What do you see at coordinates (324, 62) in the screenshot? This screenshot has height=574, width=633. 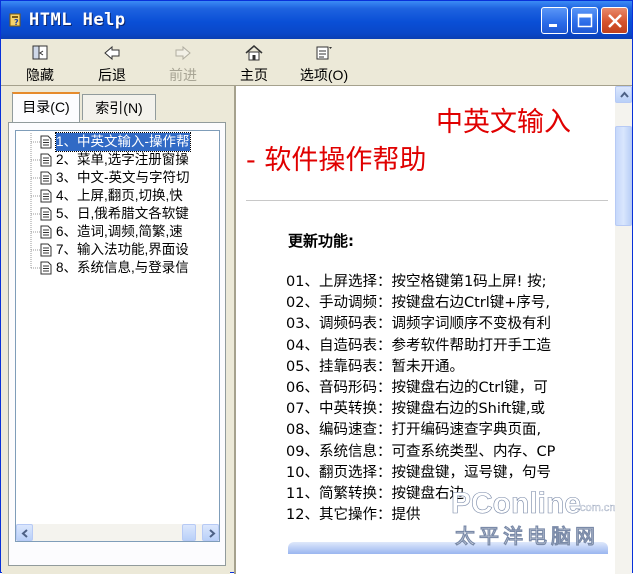 I see `options-button: 选项(O)` at bounding box center [324, 62].